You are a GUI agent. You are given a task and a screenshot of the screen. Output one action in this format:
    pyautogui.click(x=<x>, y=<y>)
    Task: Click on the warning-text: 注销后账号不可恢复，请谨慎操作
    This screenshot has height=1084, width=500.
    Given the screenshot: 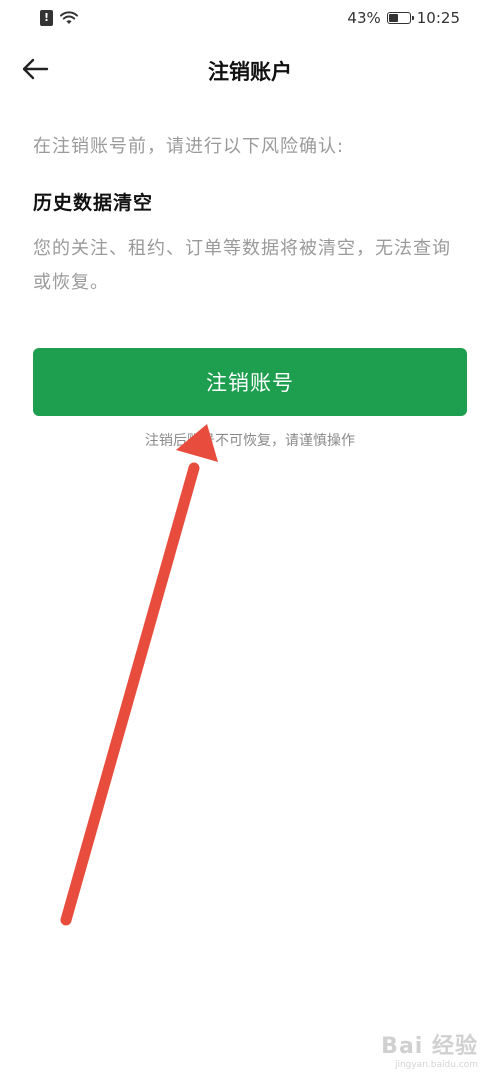 What is the action you would take?
    pyautogui.click(x=250, y=441)
    